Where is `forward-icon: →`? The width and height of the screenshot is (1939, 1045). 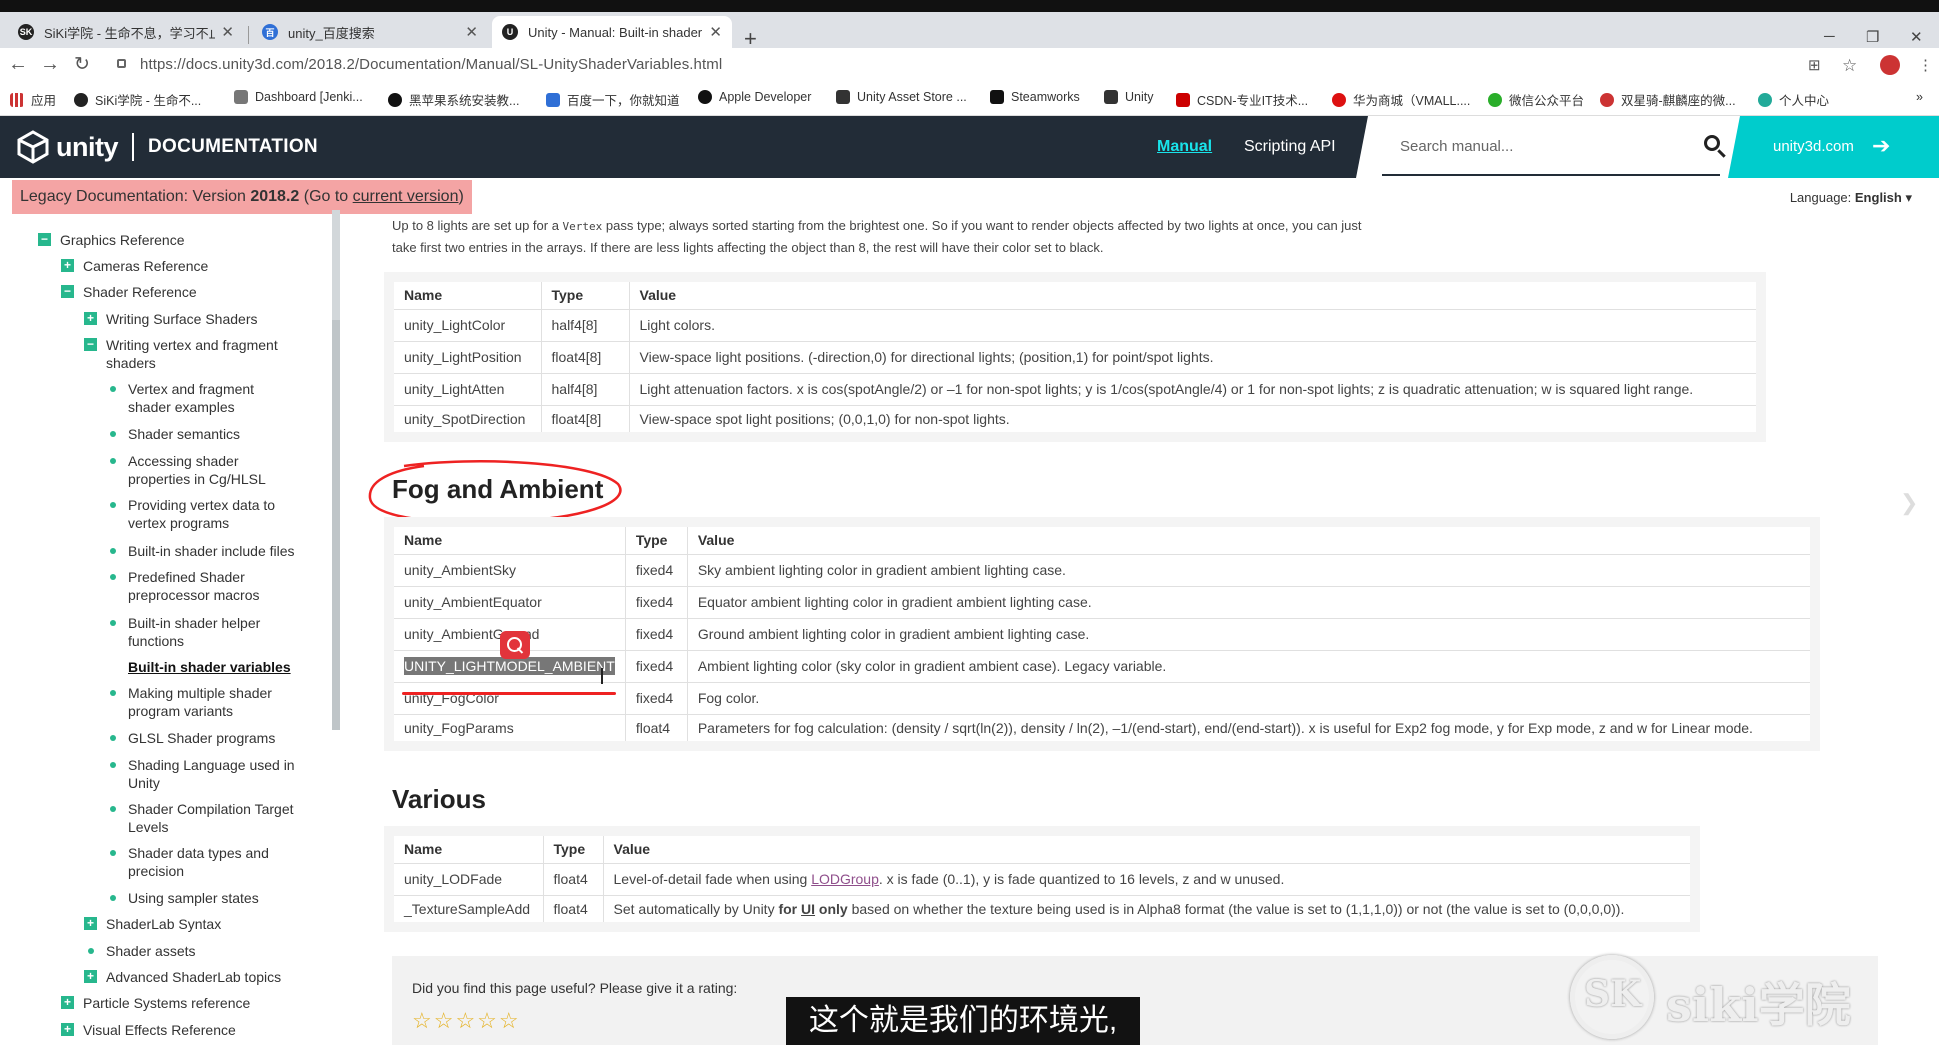
forward-icon: → is located at coordinates (50, 64).